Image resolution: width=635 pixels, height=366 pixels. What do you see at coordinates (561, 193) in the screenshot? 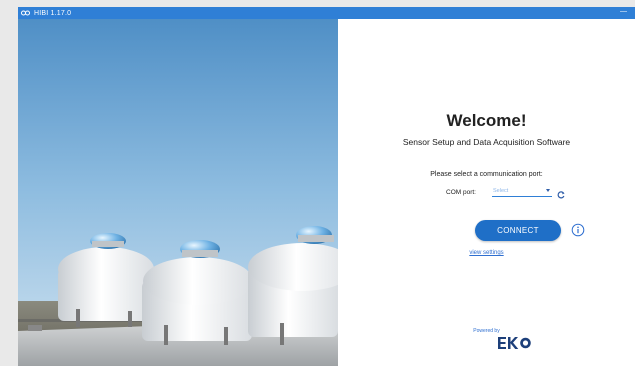
I see `refresh-icon` at bounding box center [561, 193].